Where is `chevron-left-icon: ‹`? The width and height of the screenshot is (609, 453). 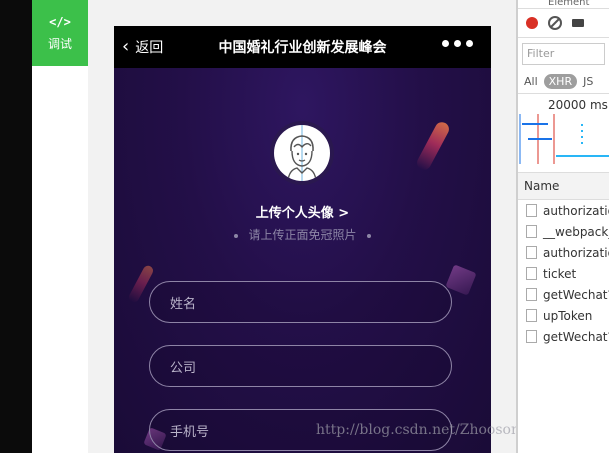 chevron-left-icon: ‹ is located at coordinates (126, 46).